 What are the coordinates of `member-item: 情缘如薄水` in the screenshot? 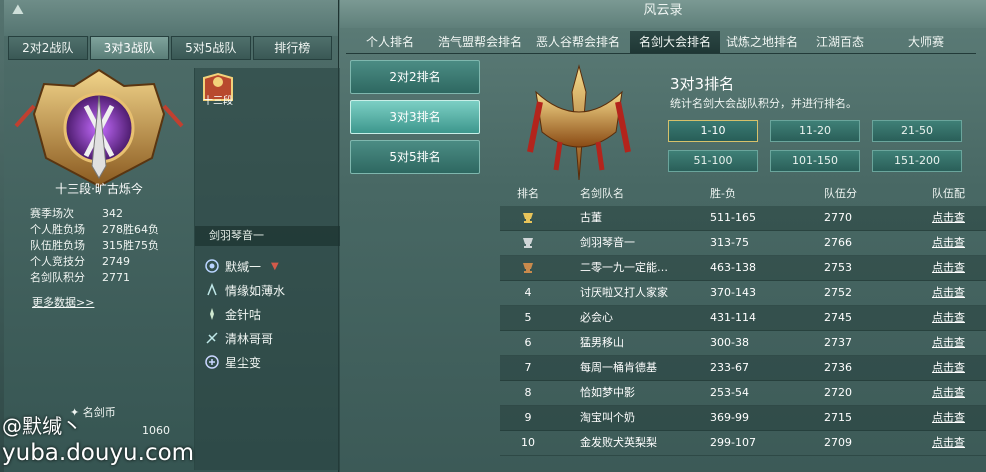 It's located at (270, 290).